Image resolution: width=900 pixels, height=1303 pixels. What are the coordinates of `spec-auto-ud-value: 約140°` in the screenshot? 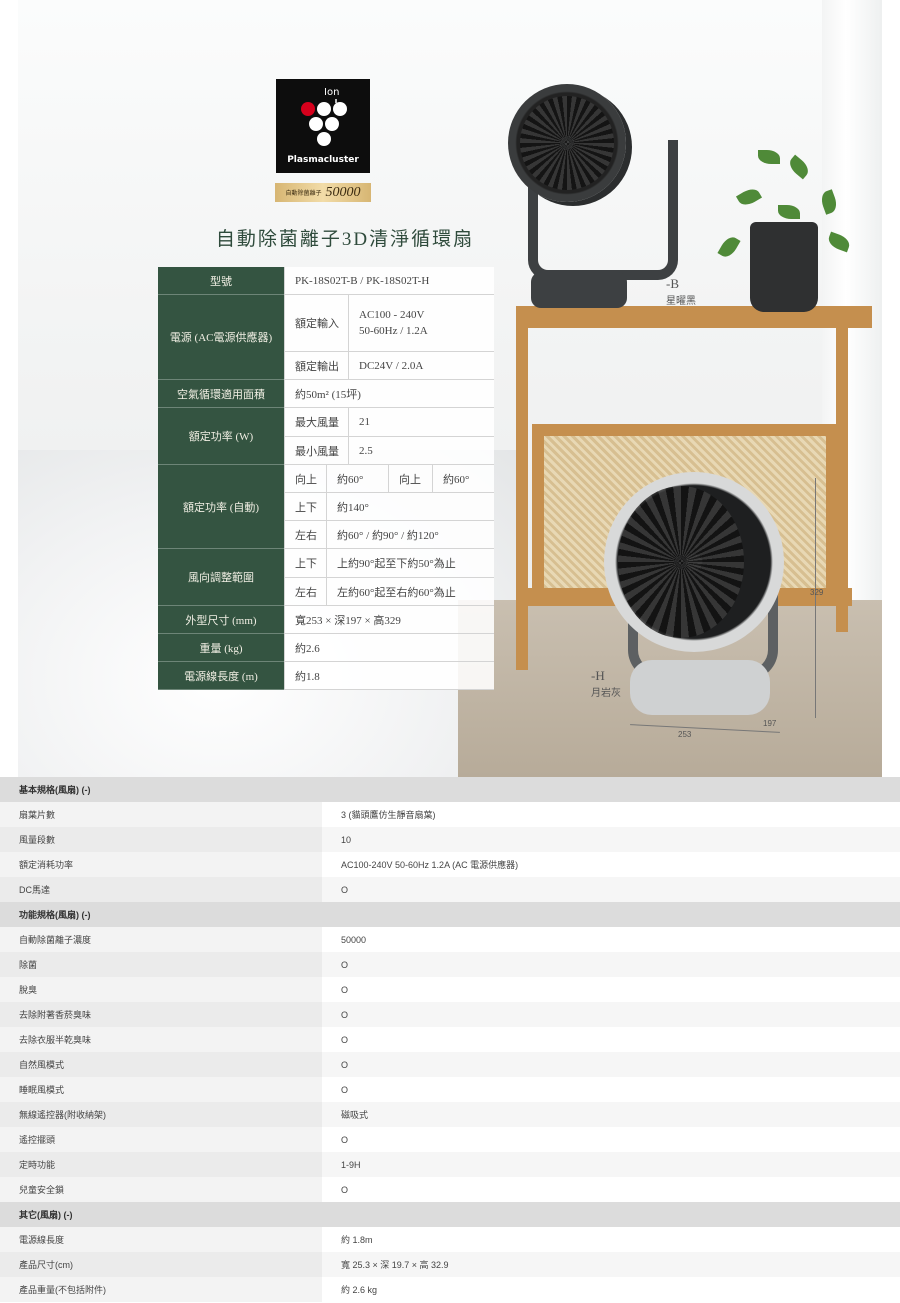 It's located at (410, 507).